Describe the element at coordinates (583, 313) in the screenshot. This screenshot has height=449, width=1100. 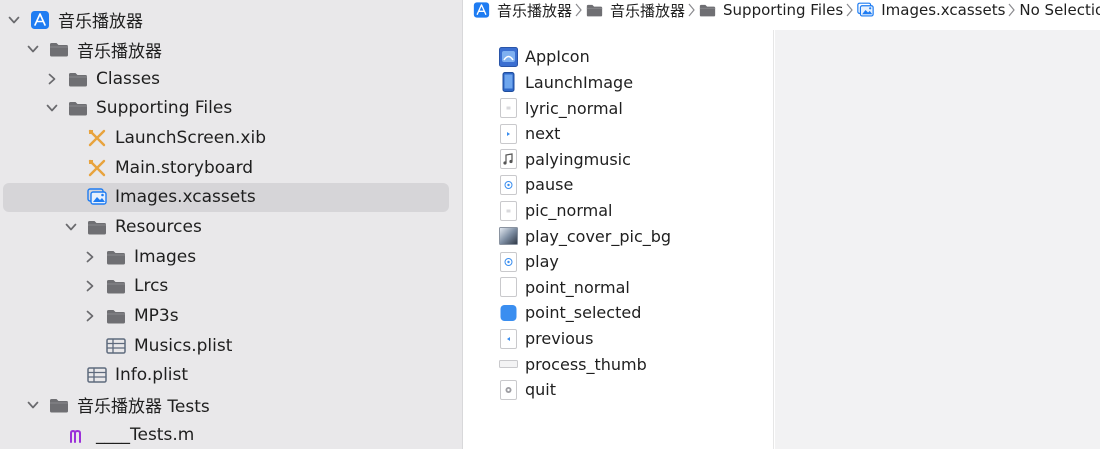
I see `asset-name-label: point_selected` at that location.